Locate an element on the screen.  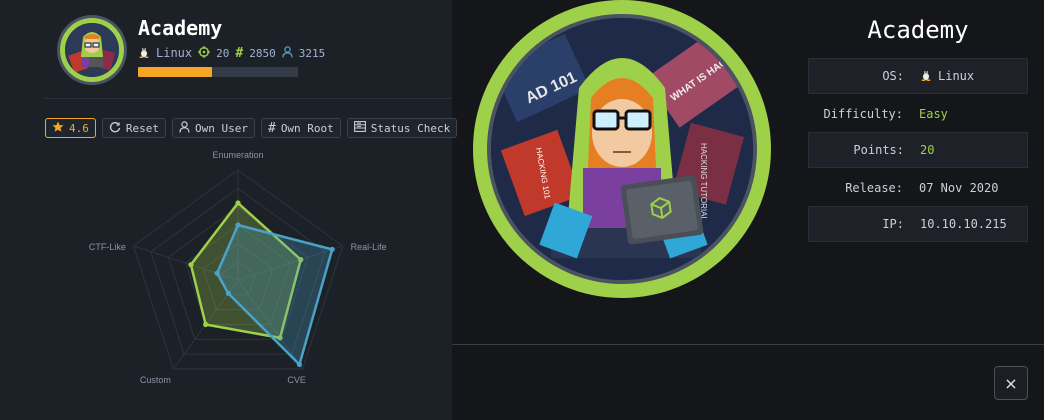
info-key: Difficulty: is located at coordinates (863, 114).